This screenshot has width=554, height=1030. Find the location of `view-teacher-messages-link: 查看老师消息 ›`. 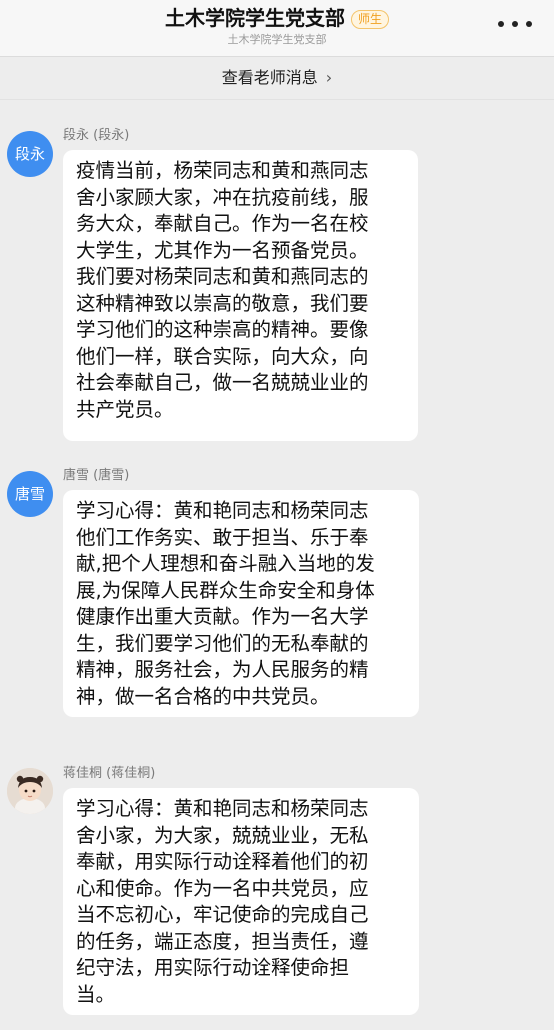

view-teacher-messages-link: 查看老师消息 › is located at coordinates (277, 78).